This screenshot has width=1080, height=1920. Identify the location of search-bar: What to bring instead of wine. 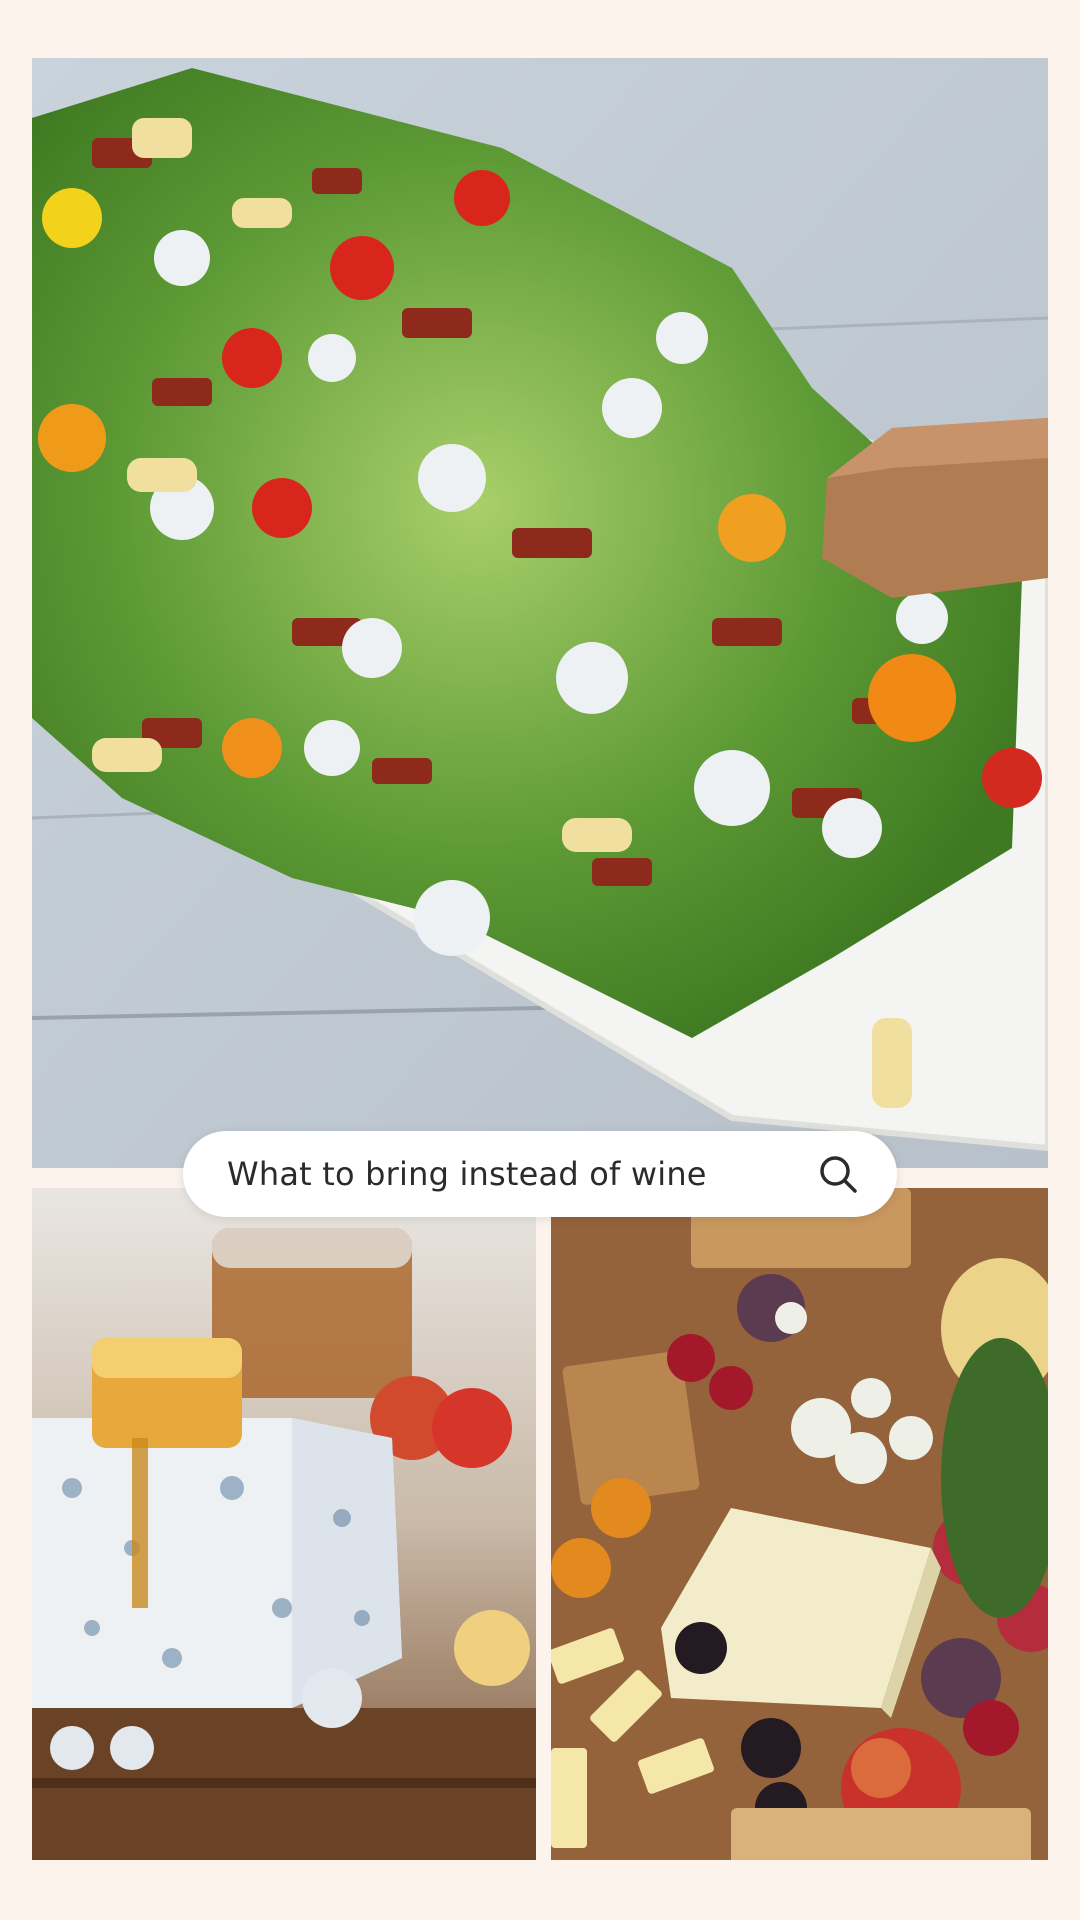
(540, 1174).